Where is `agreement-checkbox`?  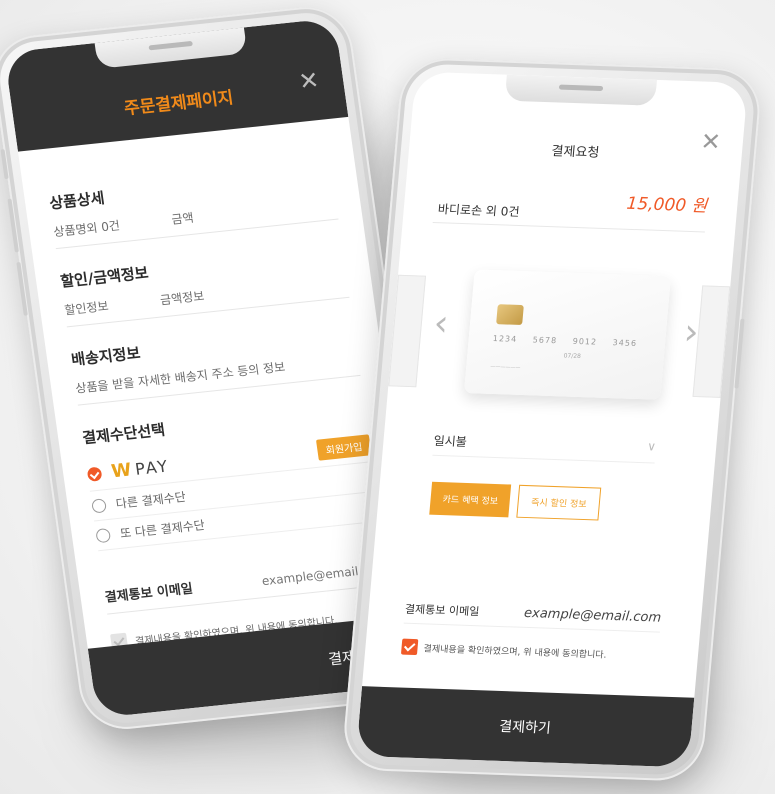
agreement-checkbox is located at coordinates (409, 647).